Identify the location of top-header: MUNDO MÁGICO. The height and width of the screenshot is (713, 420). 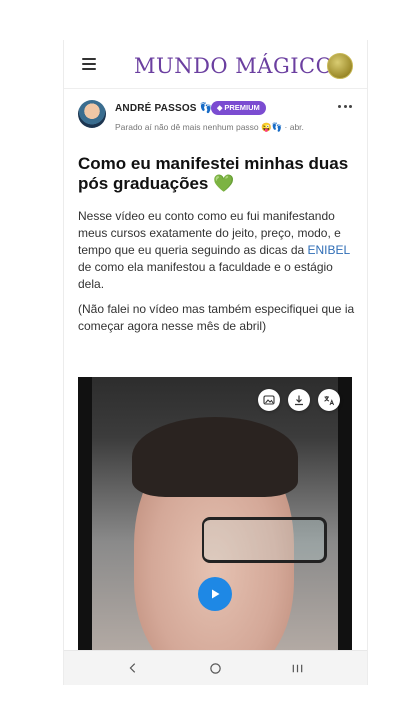
(215, 64).